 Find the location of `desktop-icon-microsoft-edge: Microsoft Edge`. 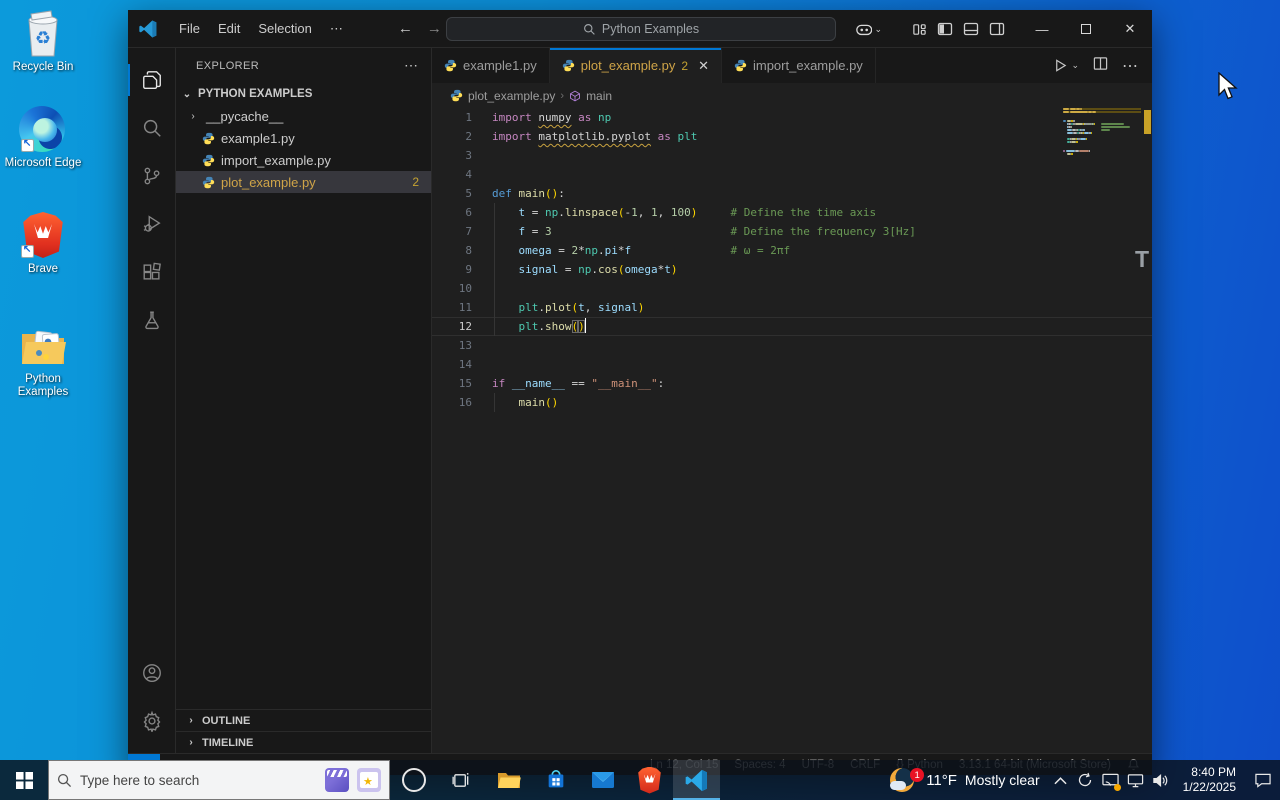

desktop-icon-microsoft-edge: Microsoft Edge is located at coordinates (43, 138).